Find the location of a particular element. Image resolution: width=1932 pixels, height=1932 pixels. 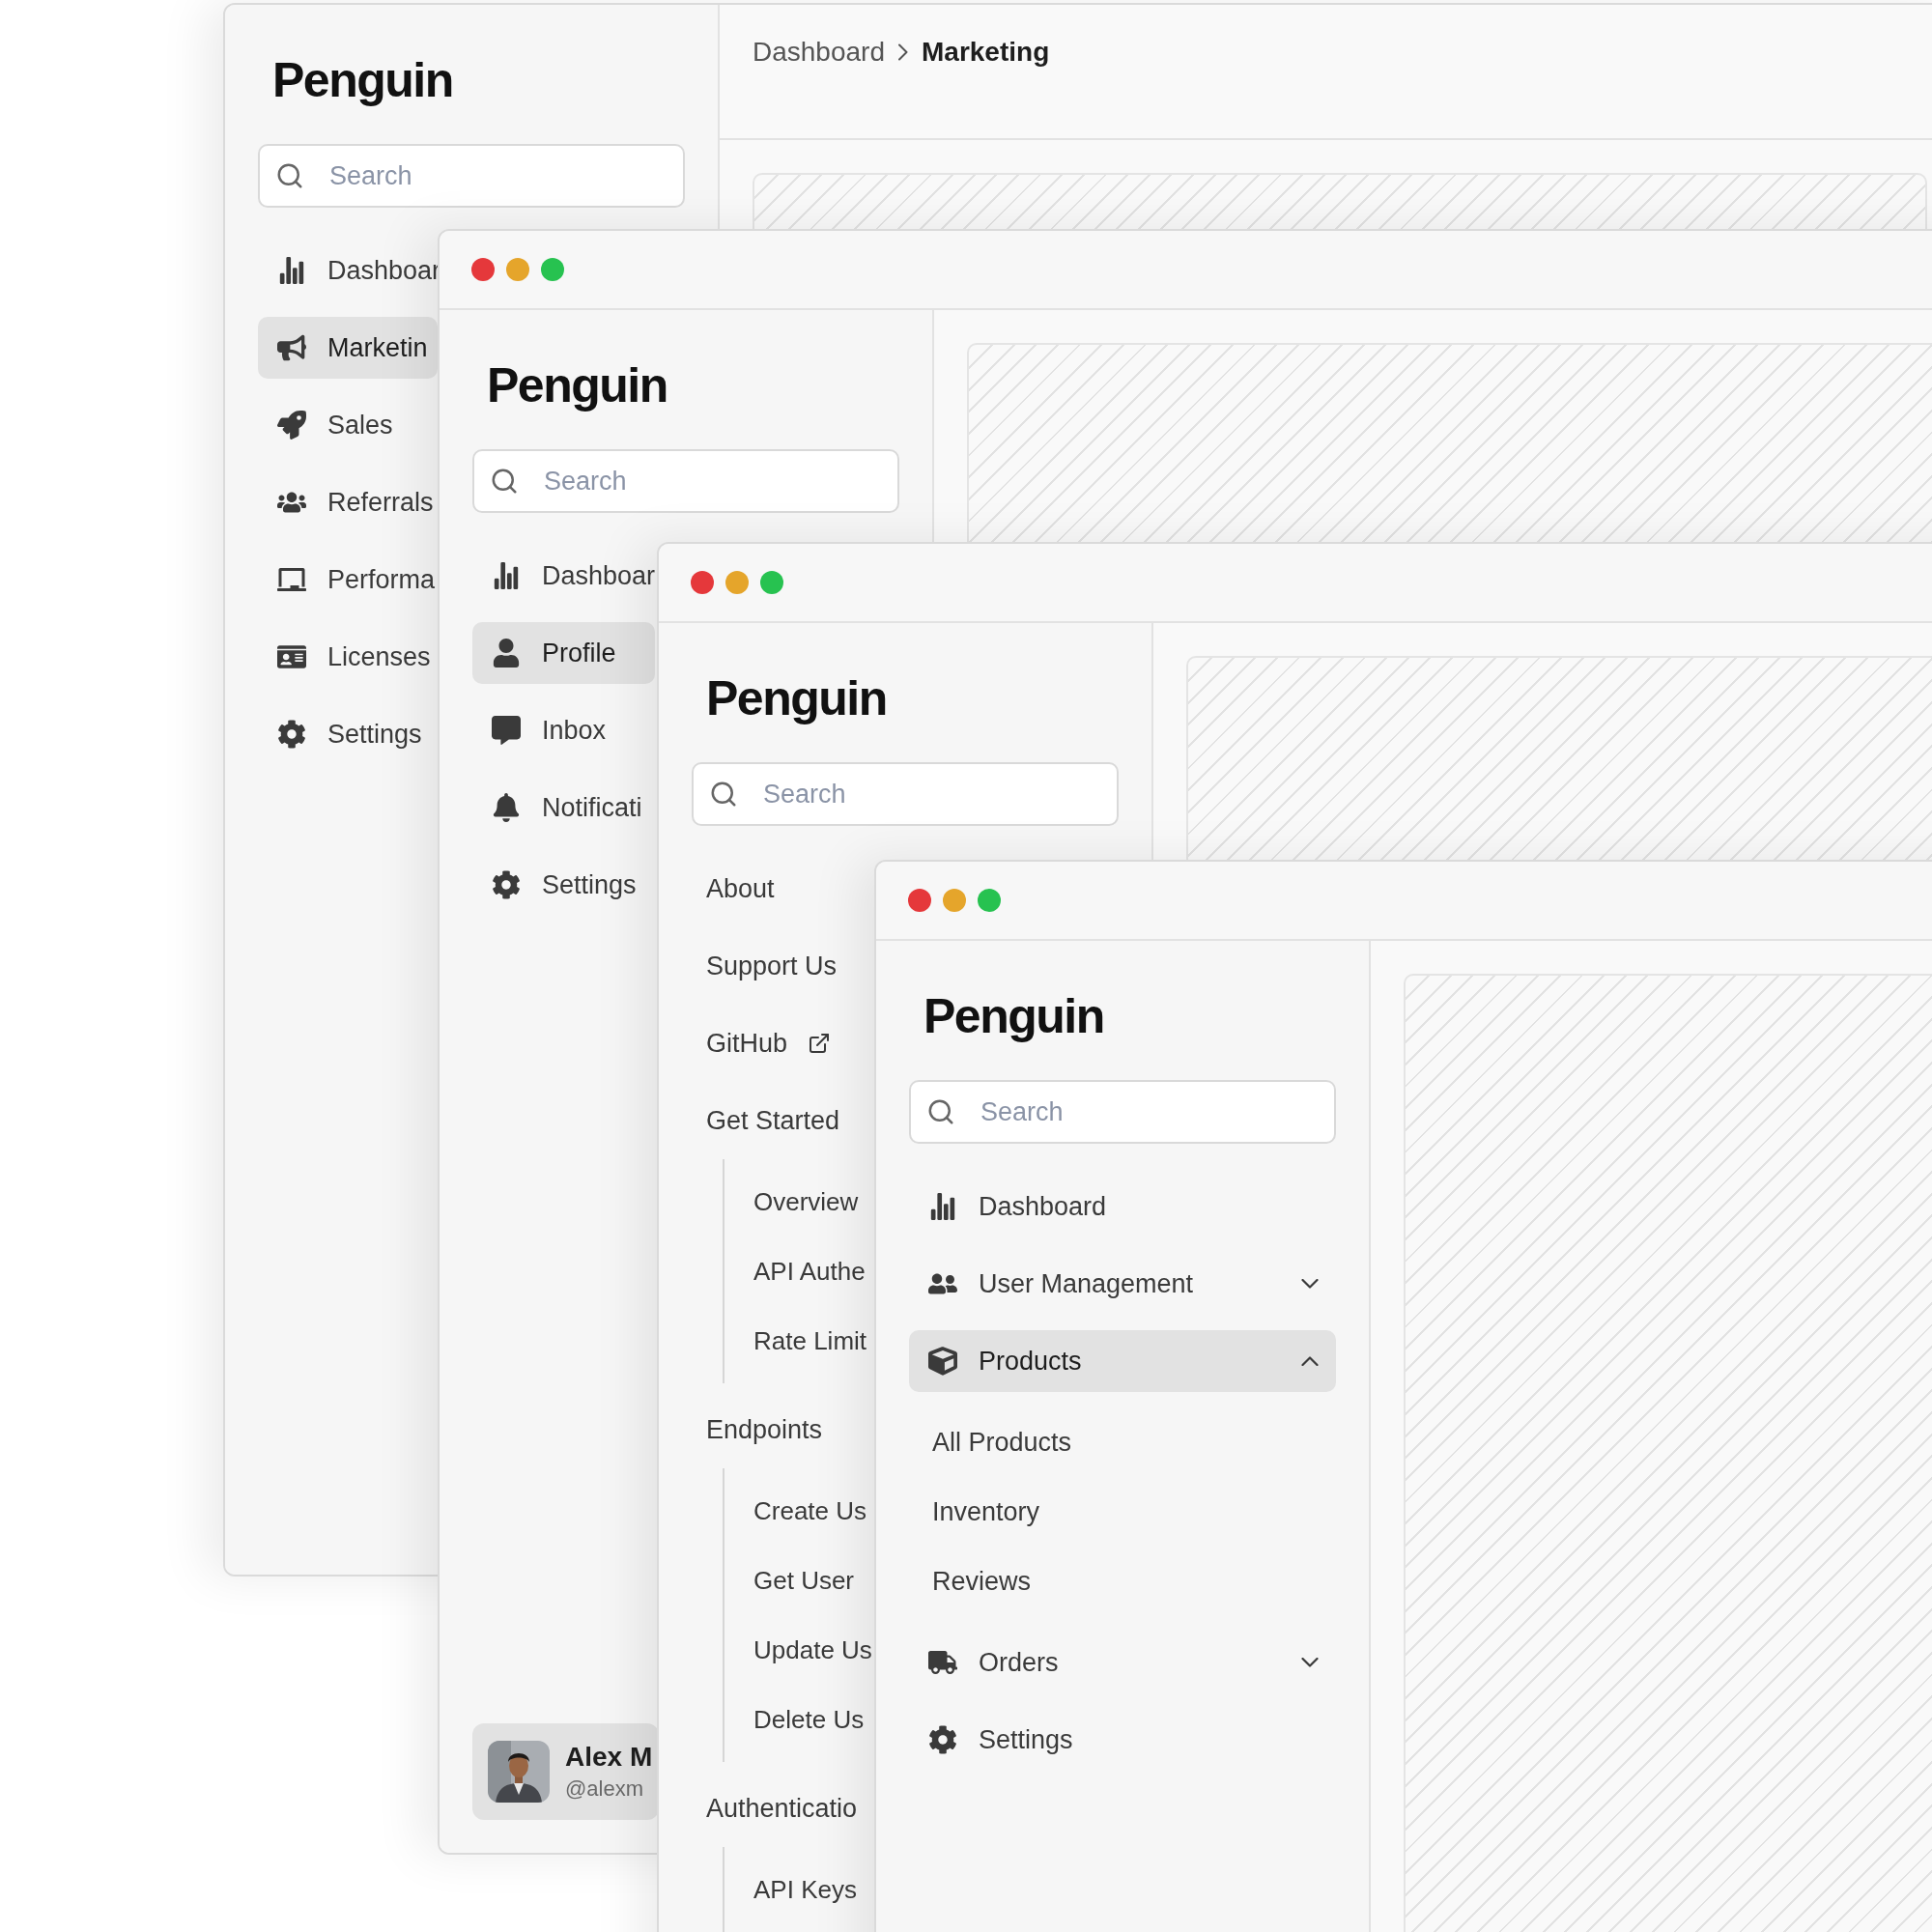

nav-subitem: Inventory is located at coordinates (974, 1512).